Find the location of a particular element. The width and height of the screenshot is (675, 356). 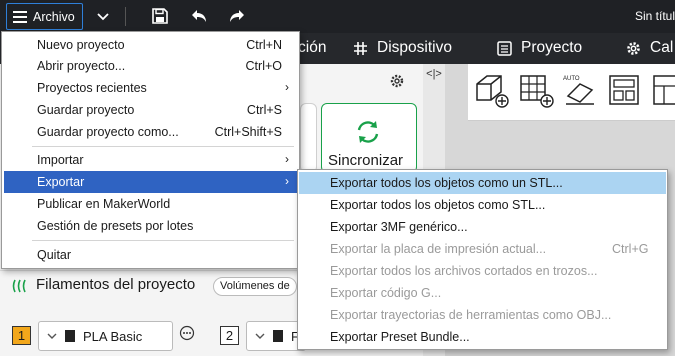

menu-item-quitar: Quitar is located at coordinates (150, 255).